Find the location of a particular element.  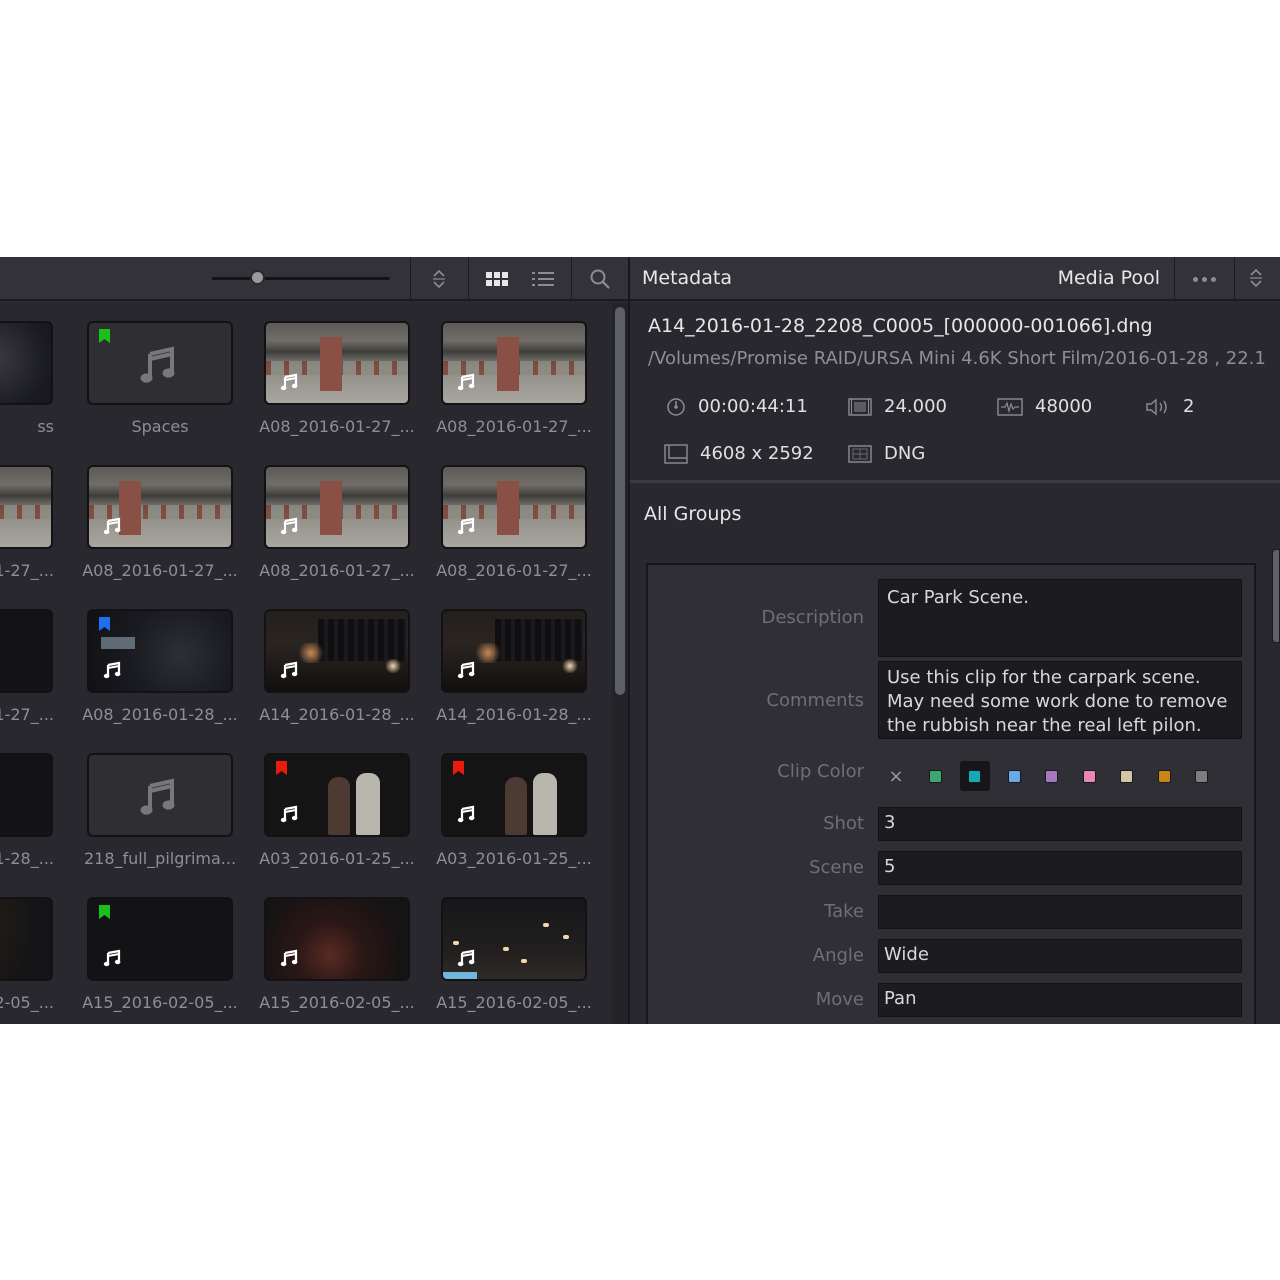

duration-property: 00:00:44:11 is located at coordinates (737, 406).